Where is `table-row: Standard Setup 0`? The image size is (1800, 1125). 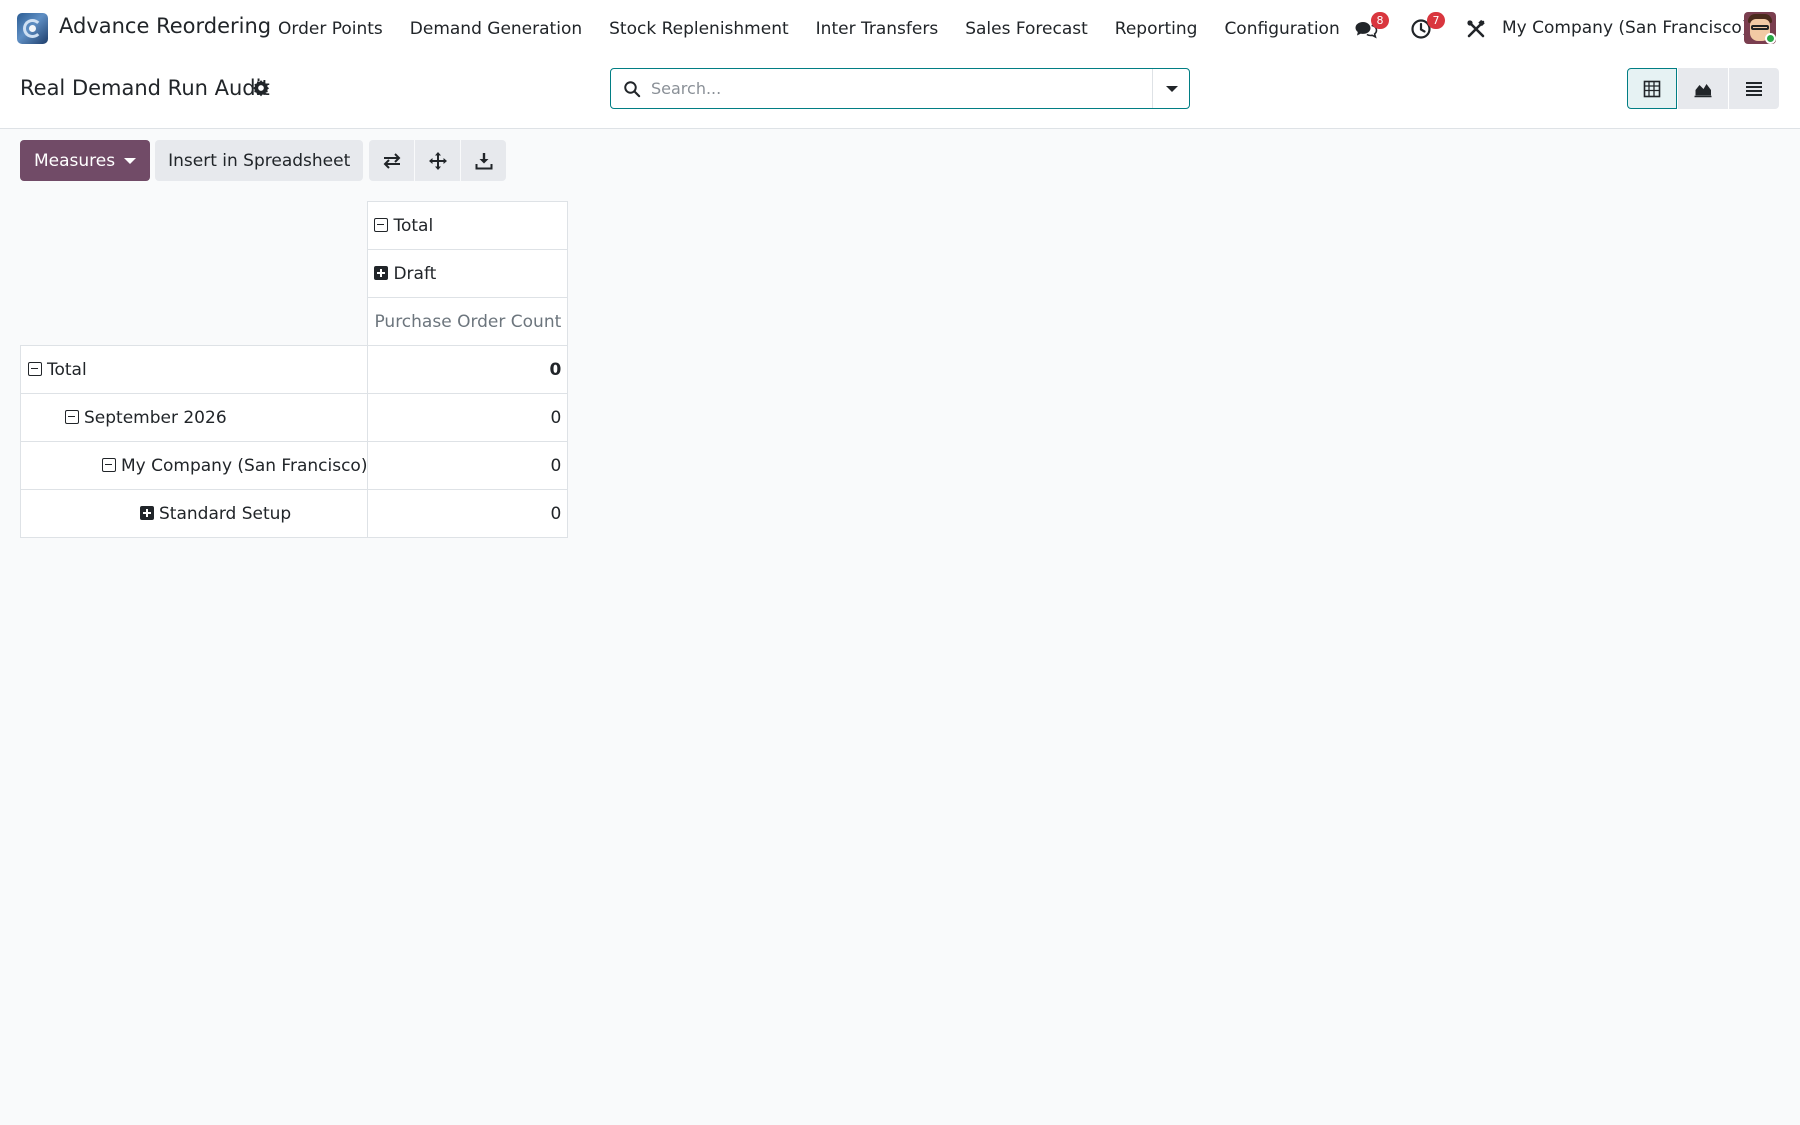
table-row: Standard Setup 0 is located at coordinates (294, 513).